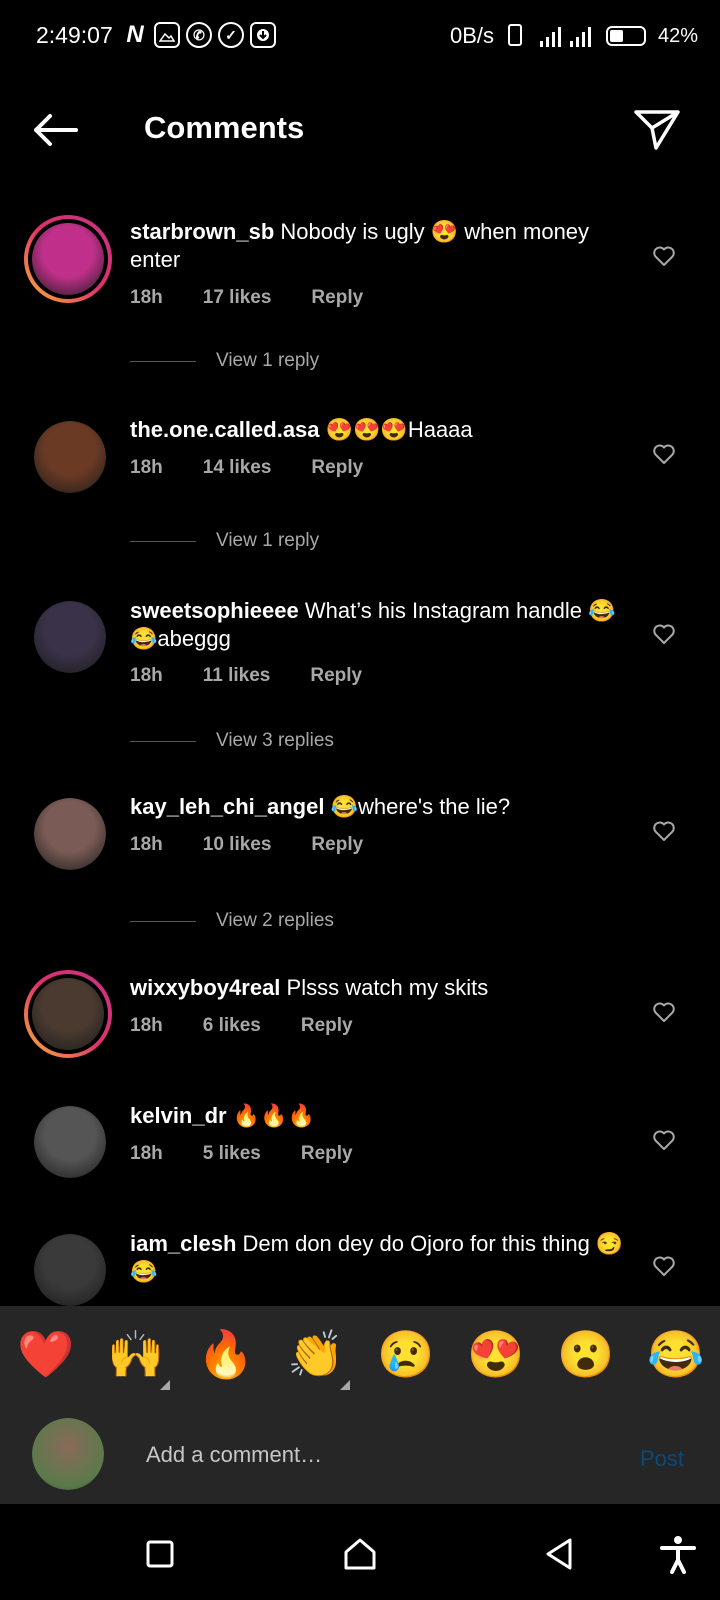  Describe the element at coordinates (167, 35) in the screenshot. I see `gallery-icon` at that location.